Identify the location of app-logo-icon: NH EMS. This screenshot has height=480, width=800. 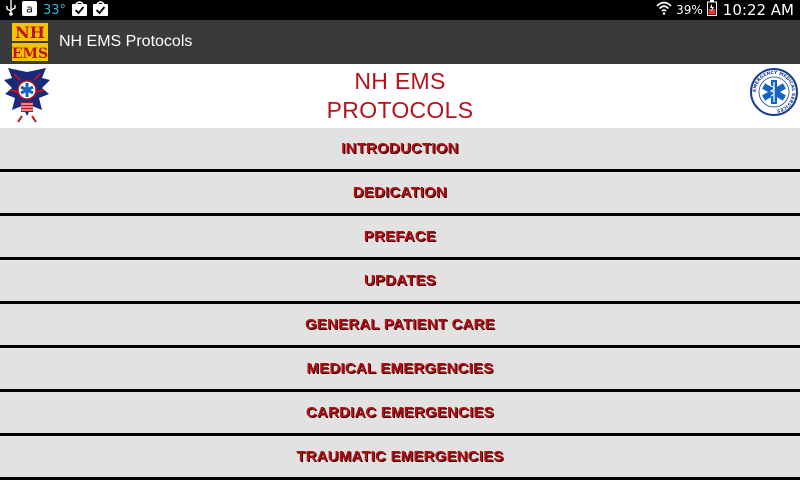
(30, 42).